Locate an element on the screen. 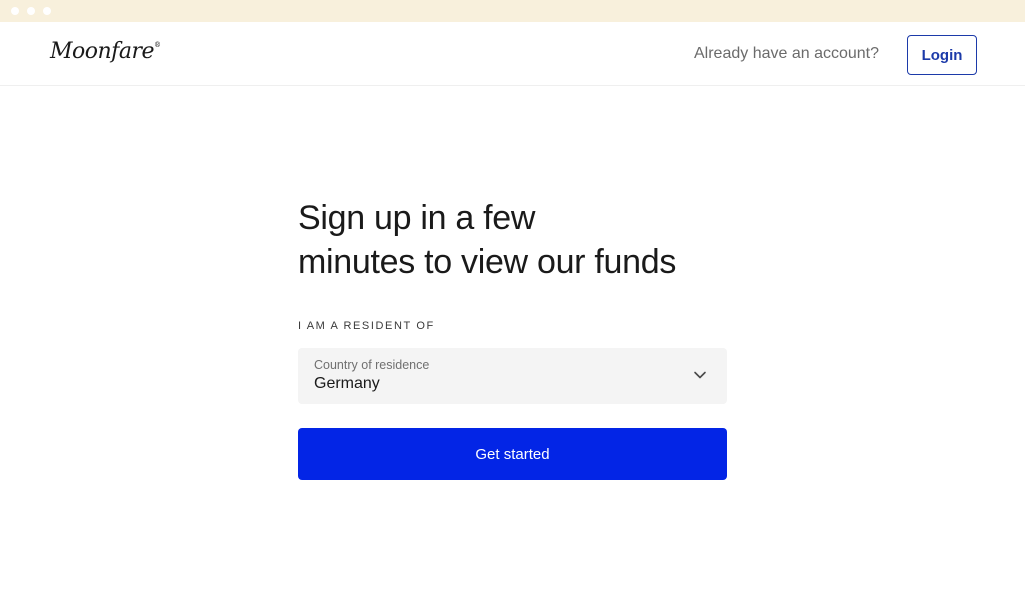  country-select-value: Germany is located at coordinates (347, 383).